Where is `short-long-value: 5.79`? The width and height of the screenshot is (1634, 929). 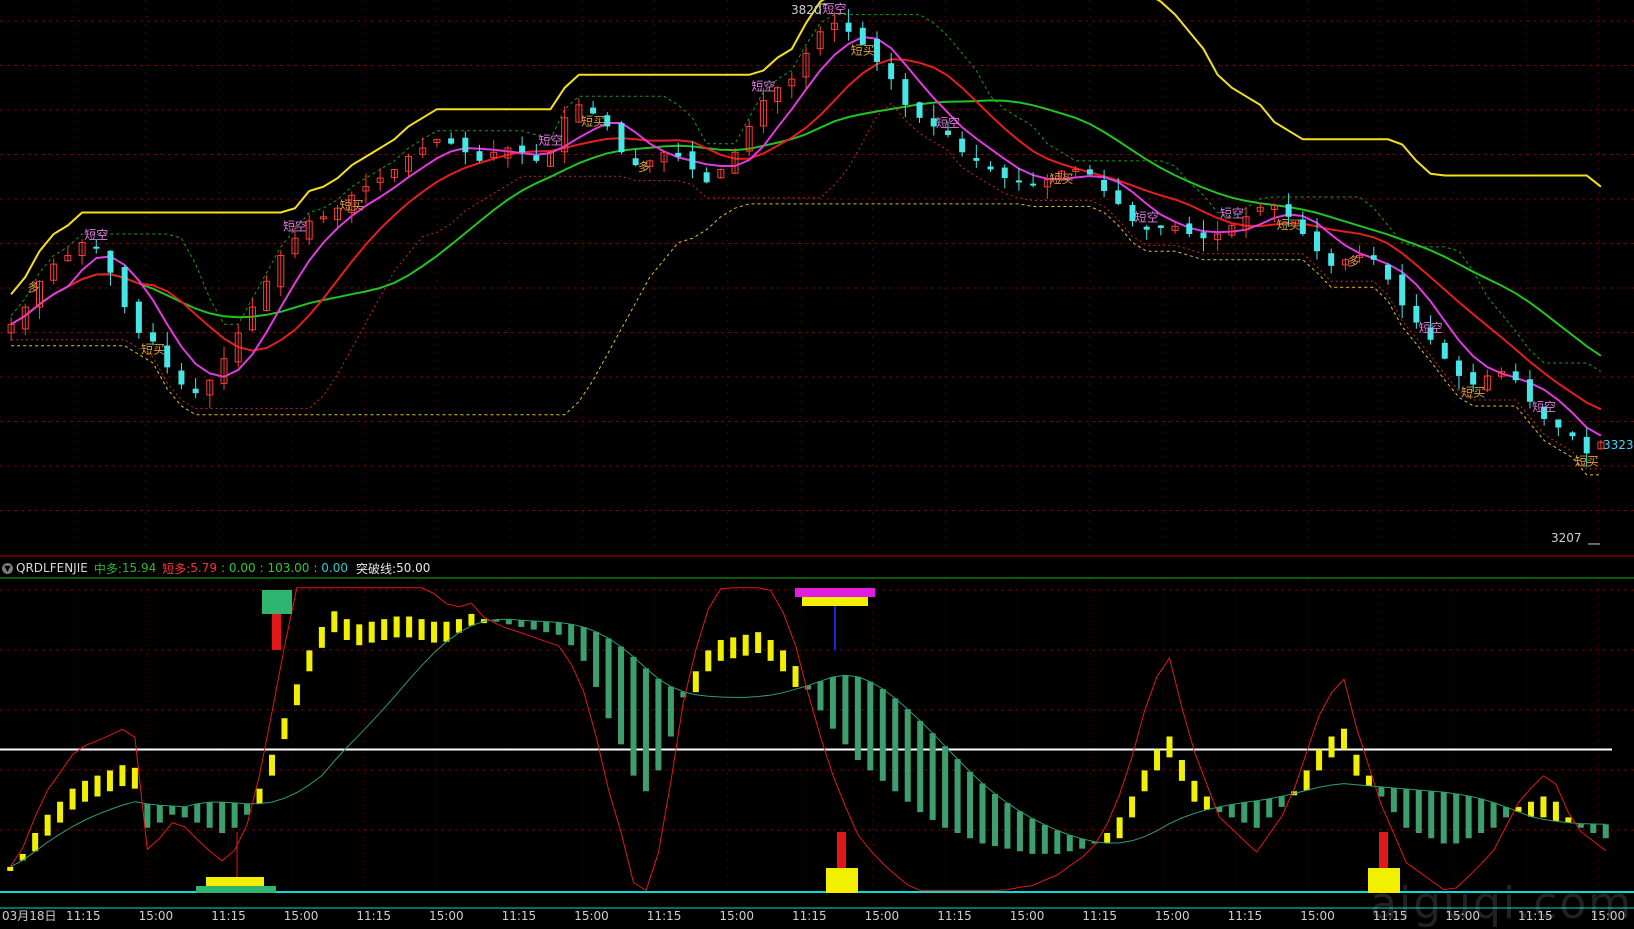
short-long-value: 5.79 is located at coordinates (204, 568).